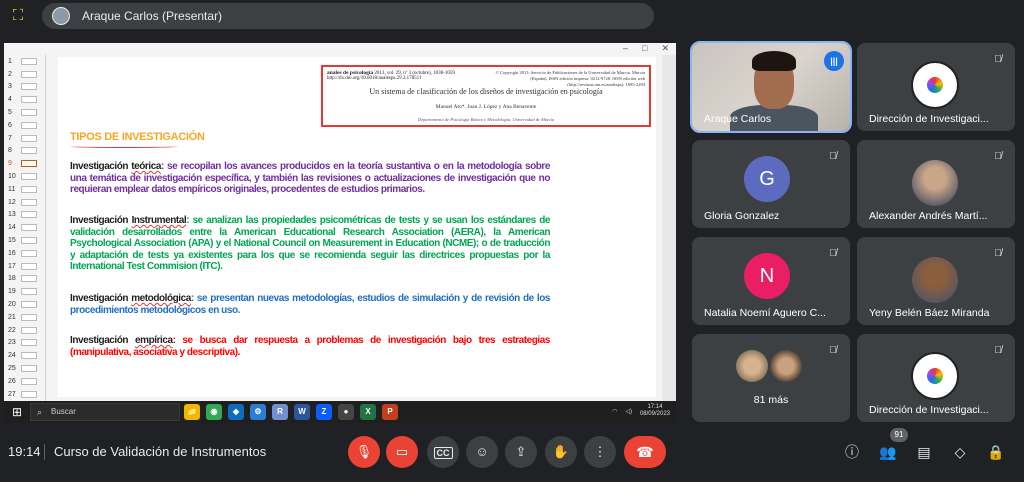 The height and width of the screenshot is (482, 1024). I want to click on taskbar-app-icon: ◆, so click(236, 412).